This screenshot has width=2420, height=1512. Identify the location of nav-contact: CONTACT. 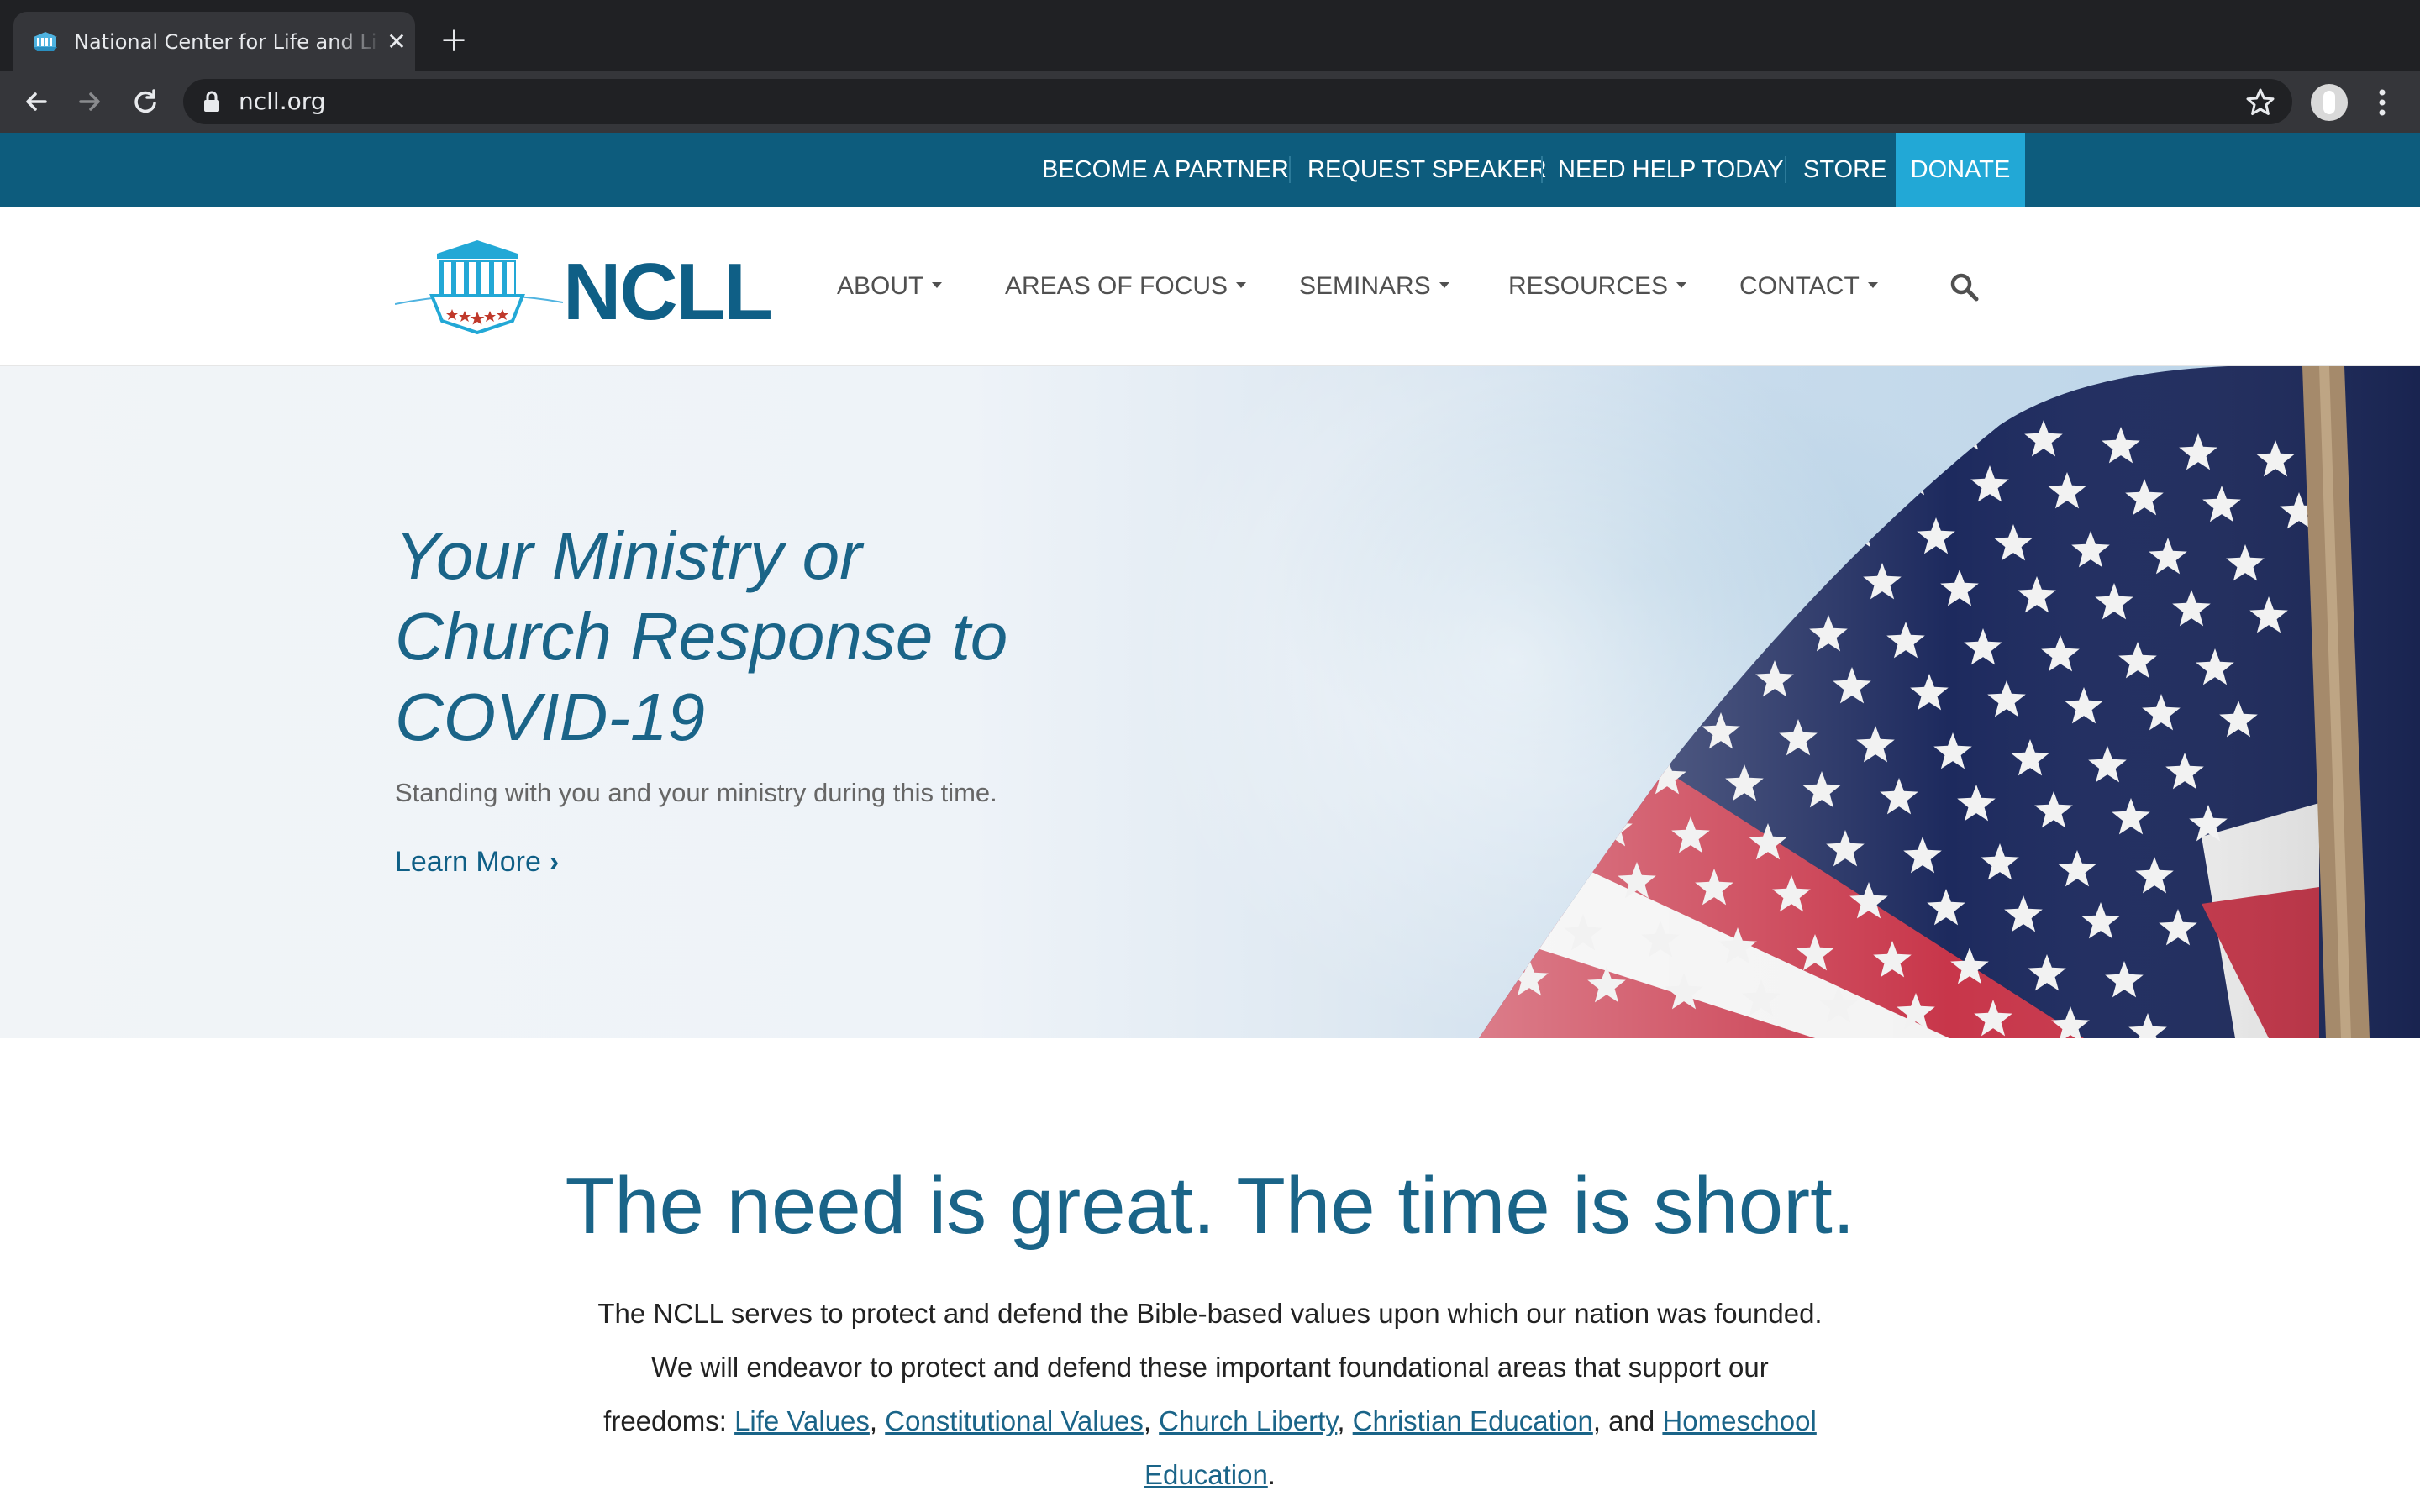
(1808, 286).